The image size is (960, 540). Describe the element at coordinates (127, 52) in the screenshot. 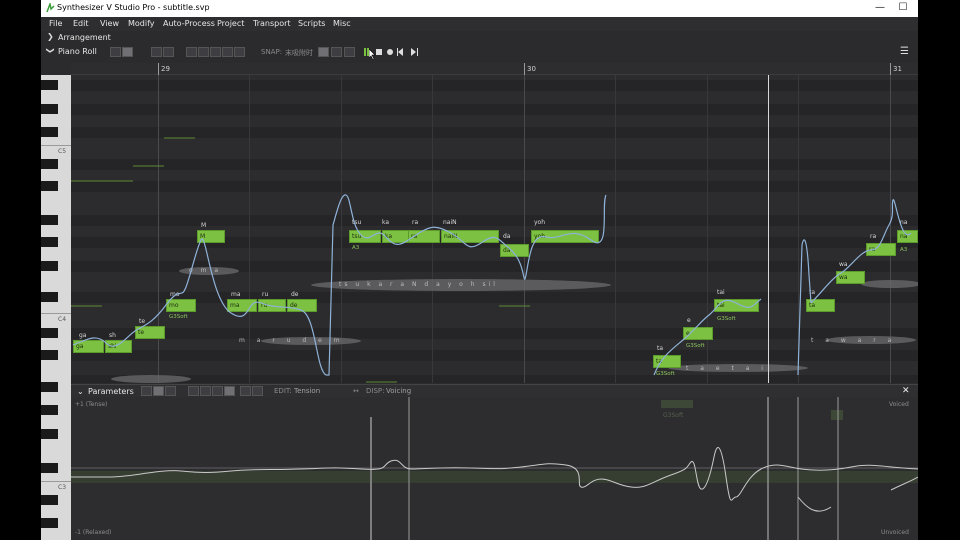

I see `pen-tool-button` at that location.